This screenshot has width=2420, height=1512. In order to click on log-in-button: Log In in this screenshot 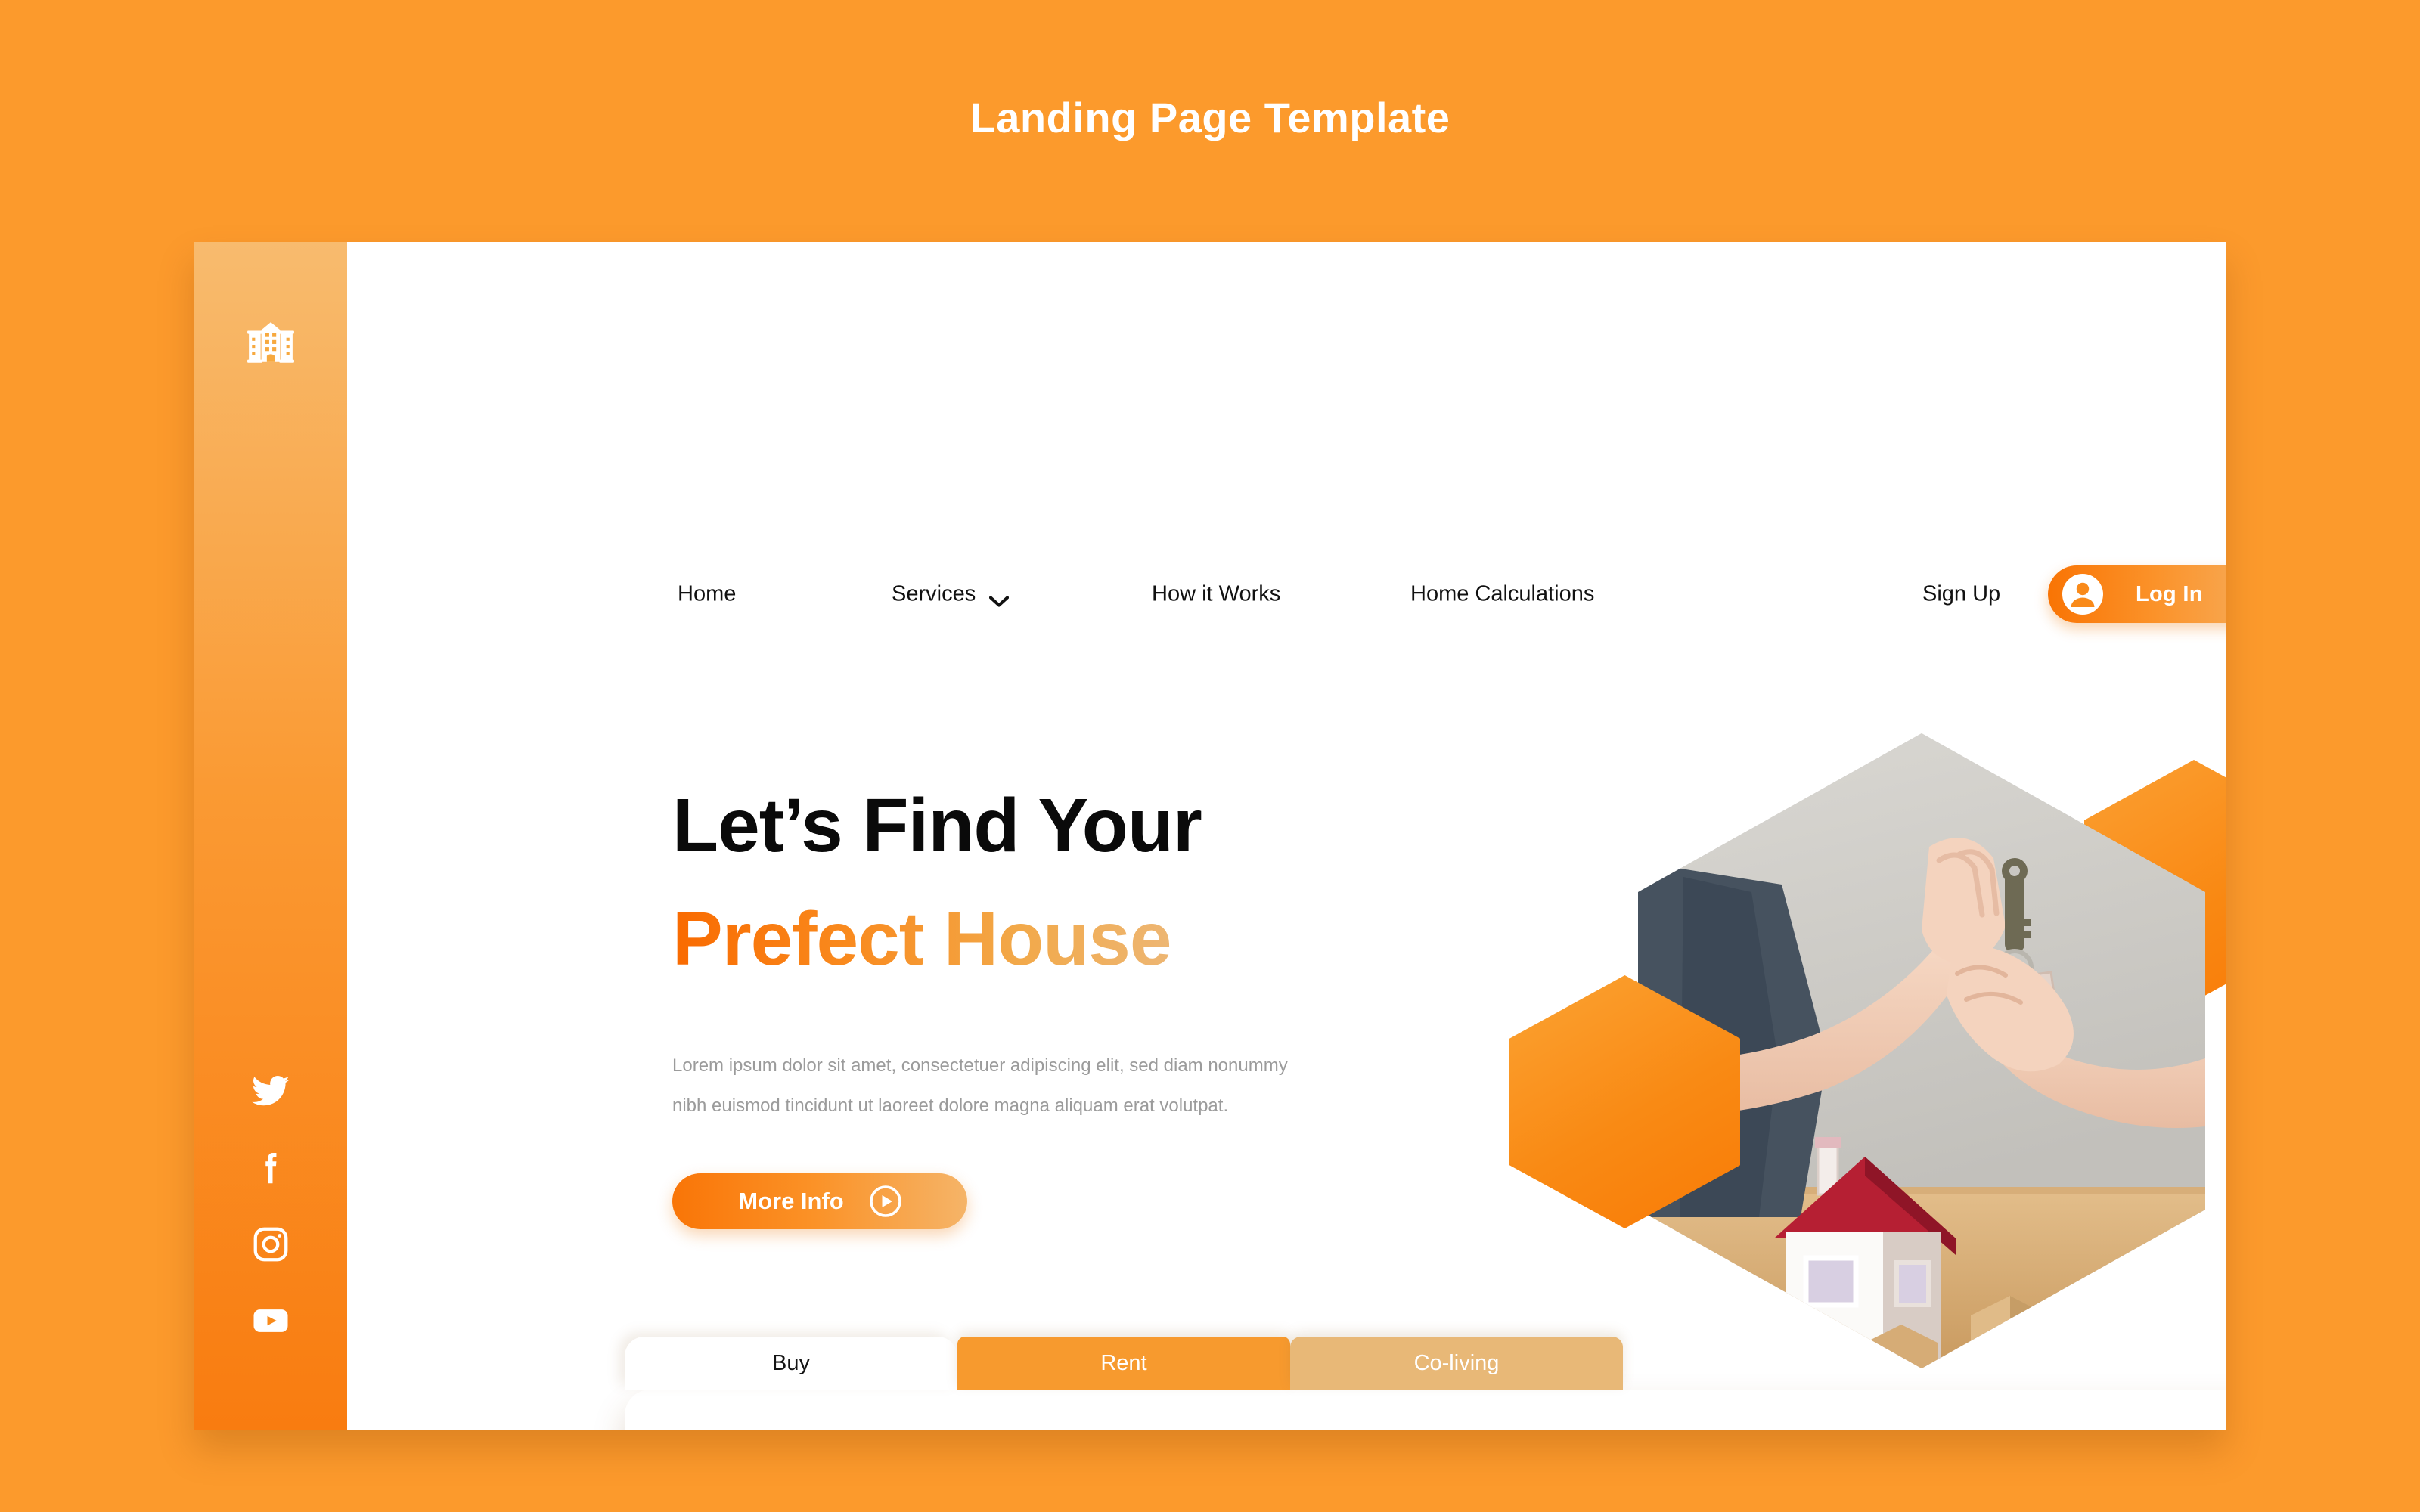, I will do `click(2137, 594)`.